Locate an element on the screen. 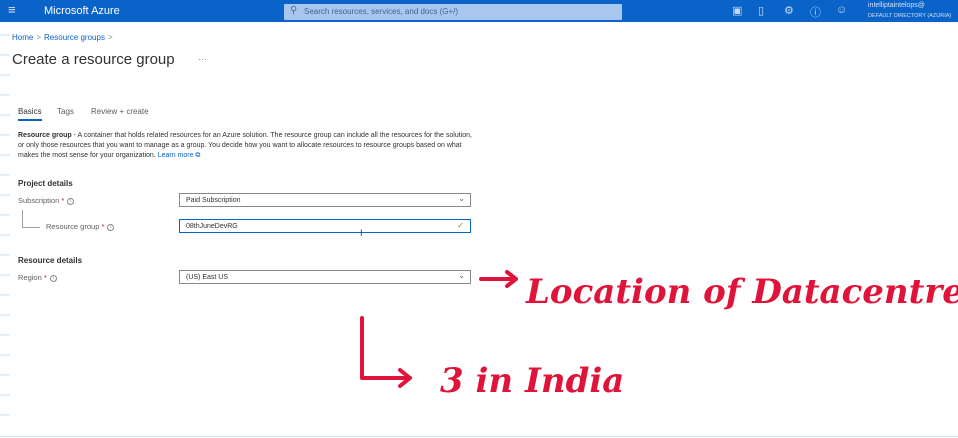 Image resolution: width=958 pixels, height=438 pixels. more-options-icon: ··· is located at coordinates (202, 59).